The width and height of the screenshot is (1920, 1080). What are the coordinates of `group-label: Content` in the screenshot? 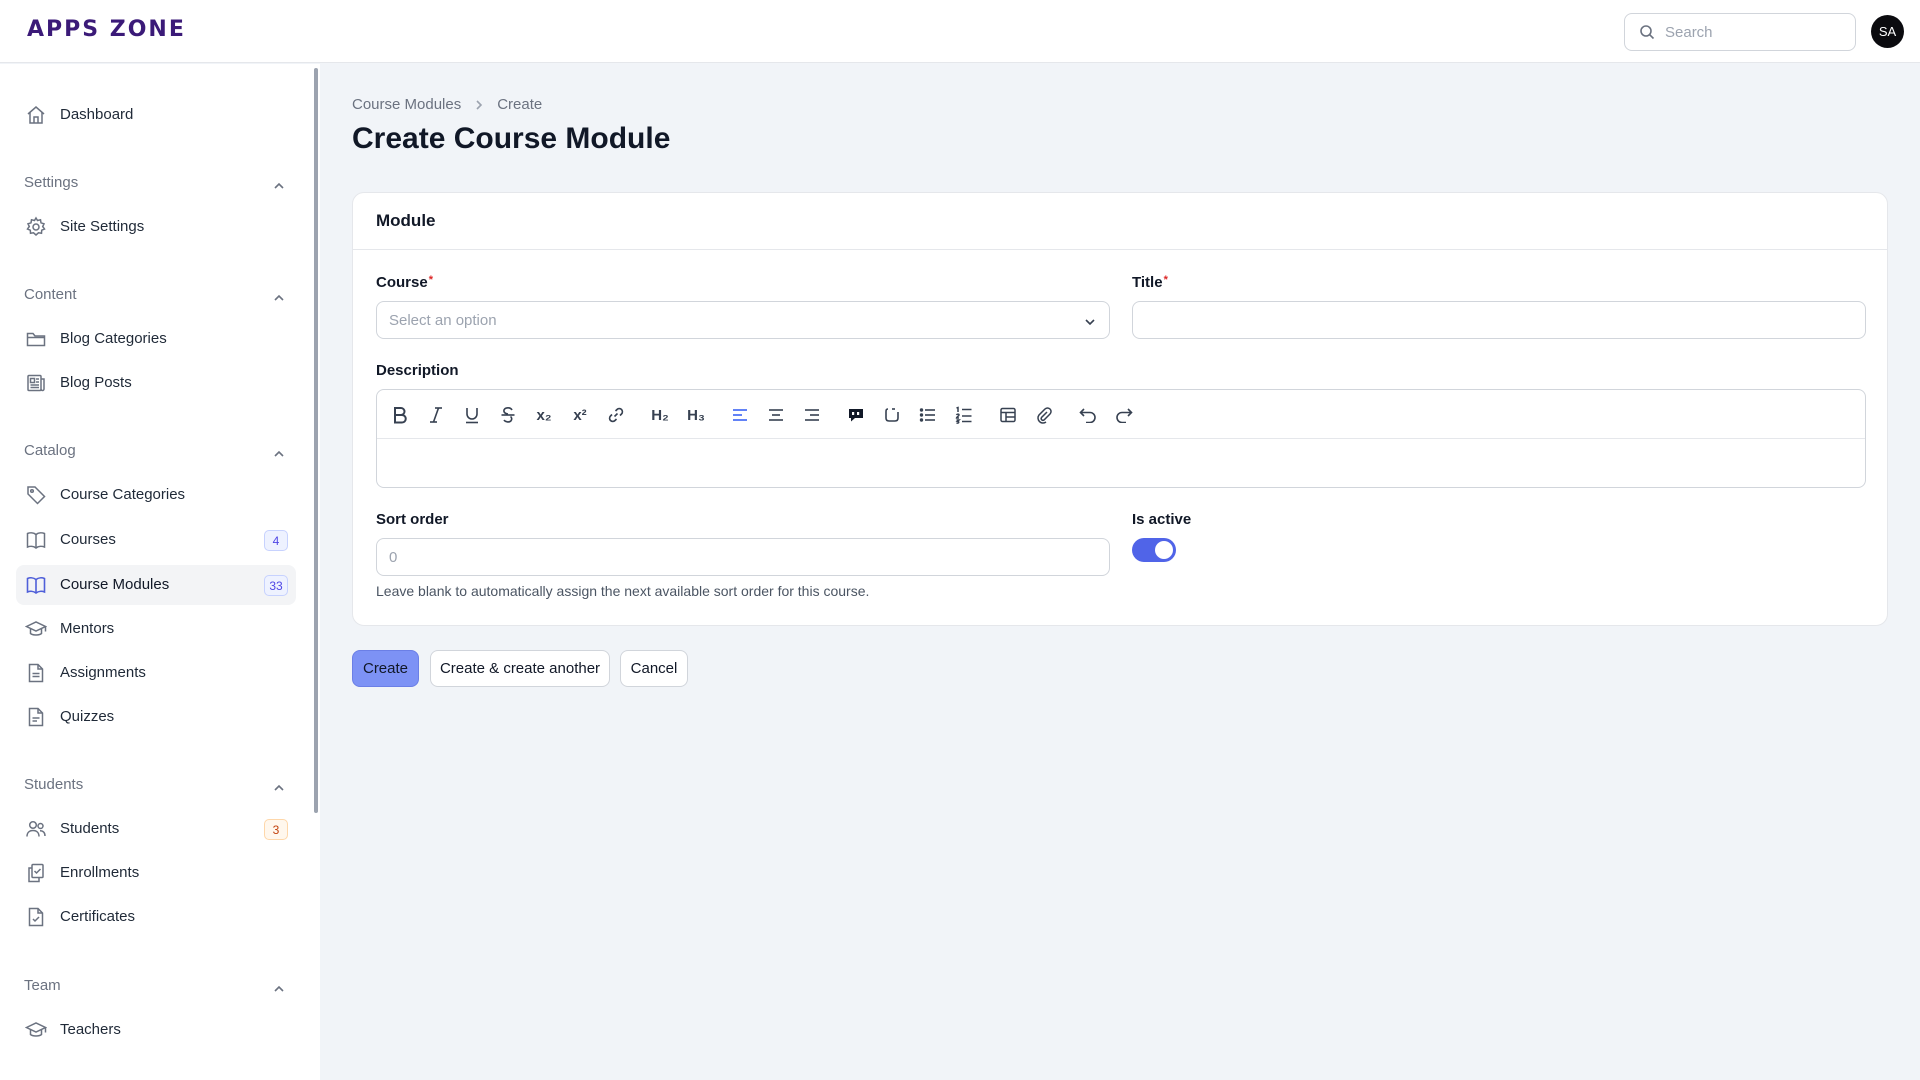 It's located at (50, 294).